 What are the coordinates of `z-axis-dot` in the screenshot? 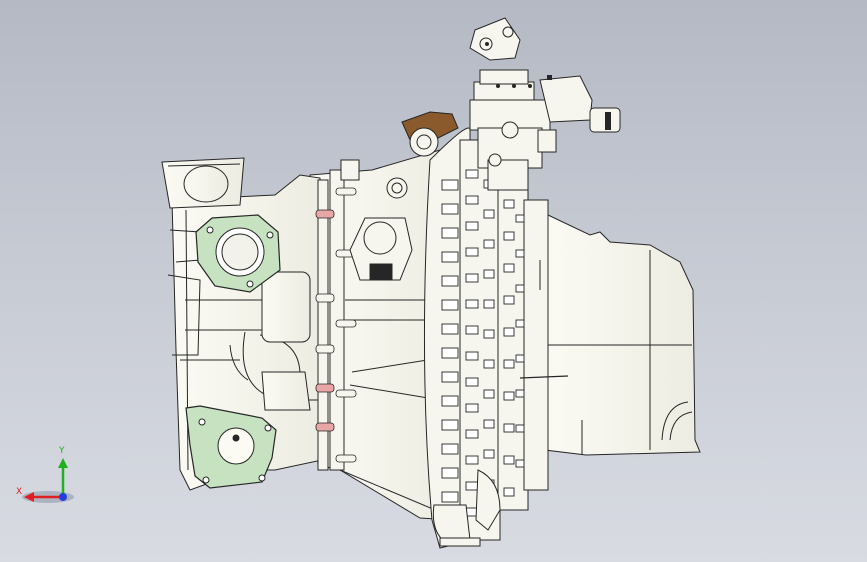 It's located at (63, 497).